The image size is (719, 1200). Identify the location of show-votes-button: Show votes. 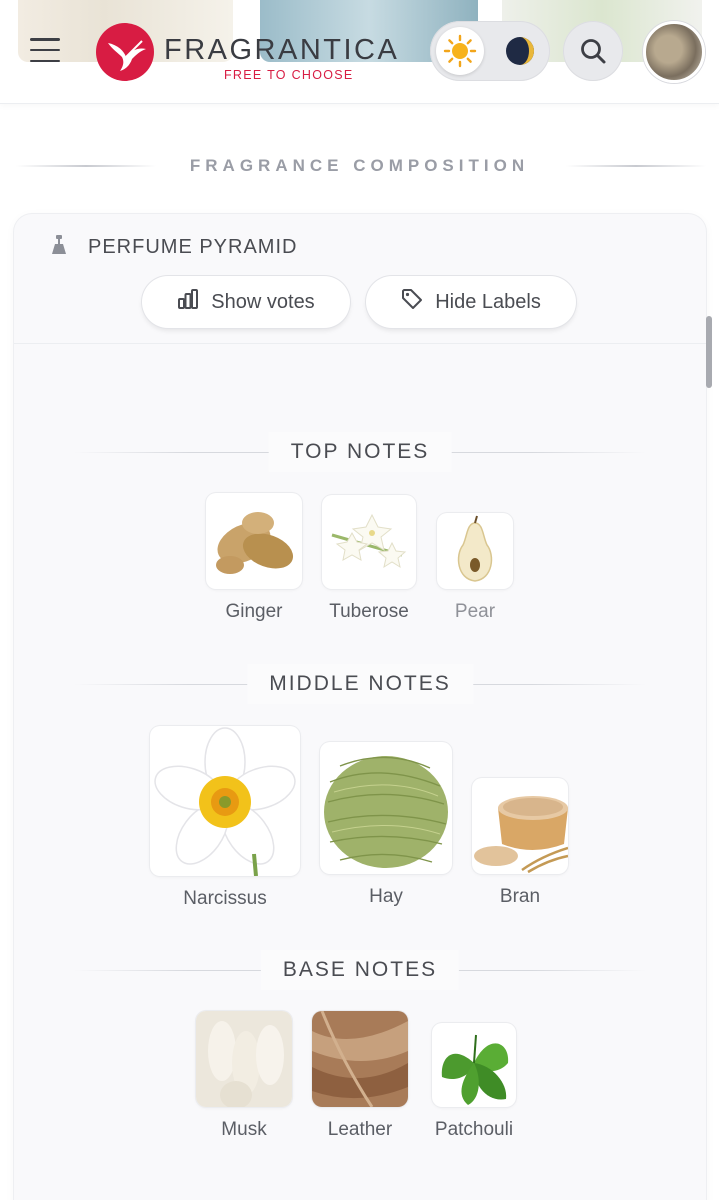
(246, 302).